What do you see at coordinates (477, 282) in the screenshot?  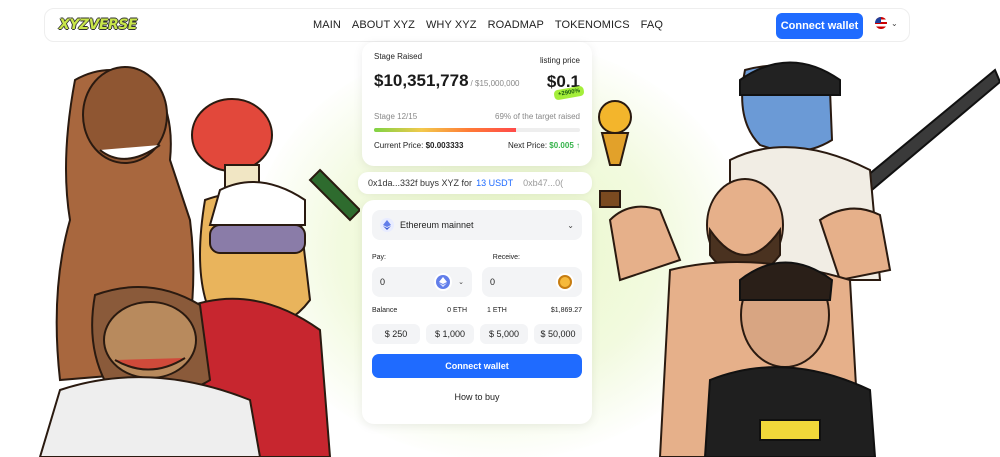 I see `swap-inputs: 0 ⌄ 0` at bounding box center [477, 282].